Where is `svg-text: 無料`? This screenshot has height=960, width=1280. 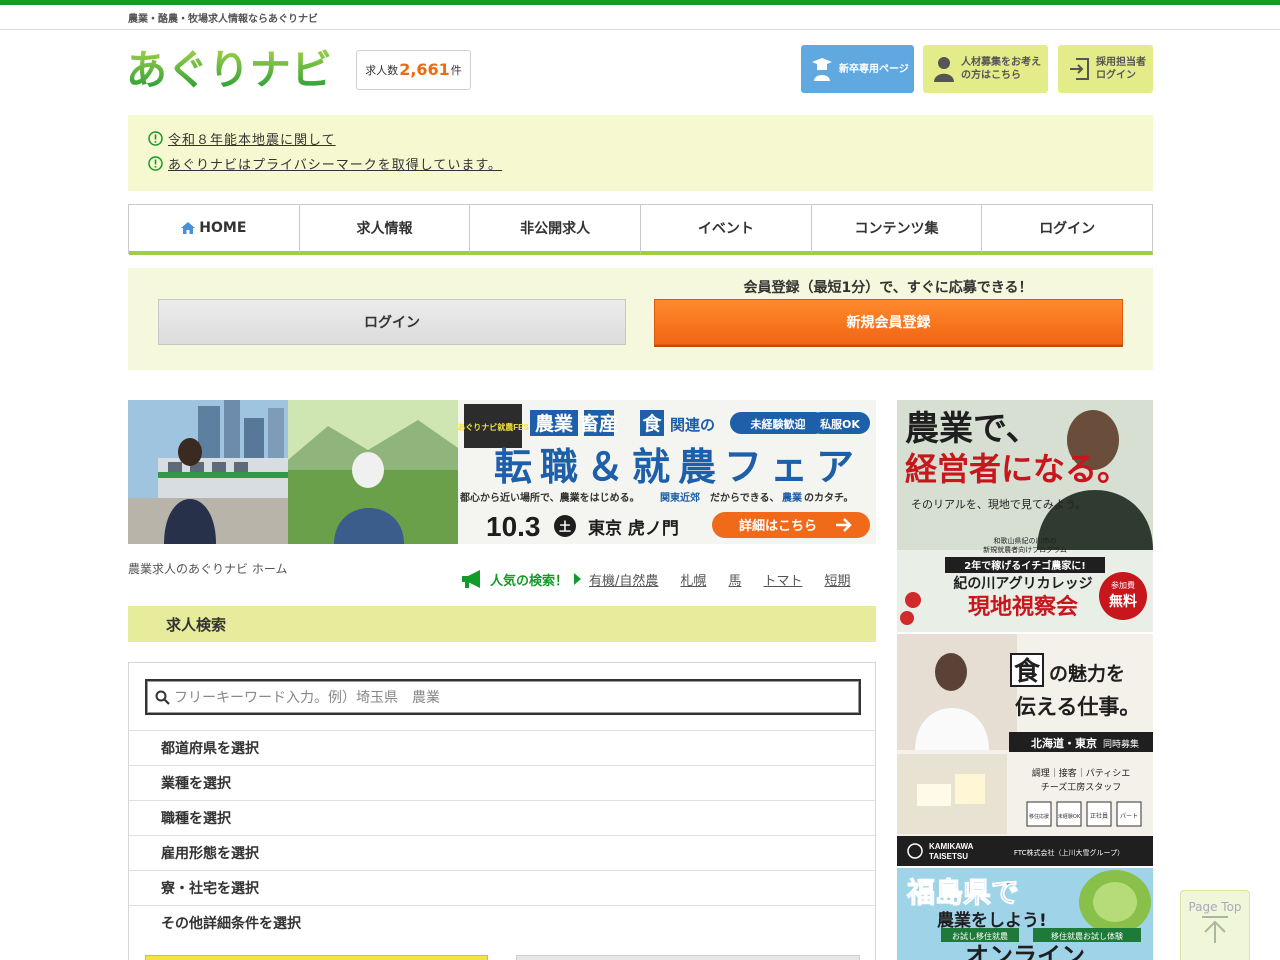
svg-text: 無料 is located at coordinates (1123, 601).